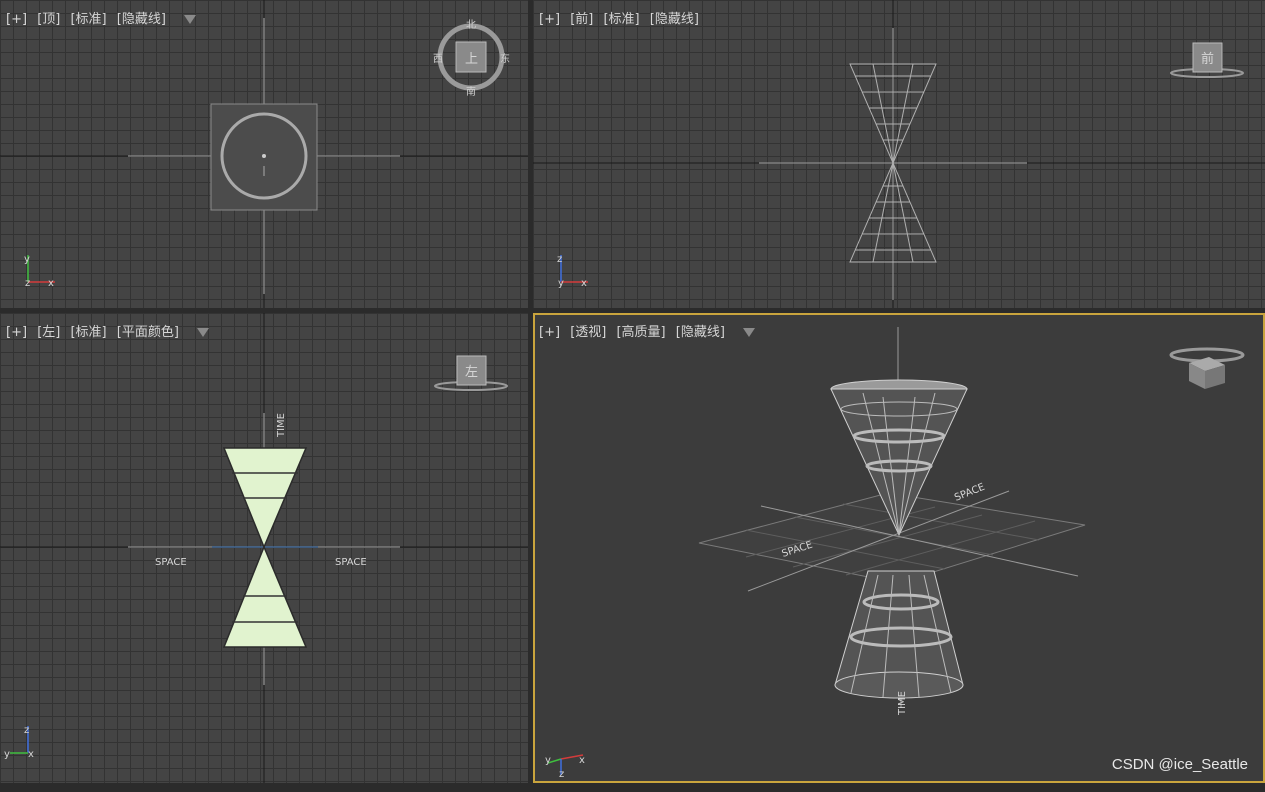 This screenshot has height=792, width=1265. Describe the element at coordinates (471, 372) in the screenshot. I see `viewcube-face-label: 左` at that location.